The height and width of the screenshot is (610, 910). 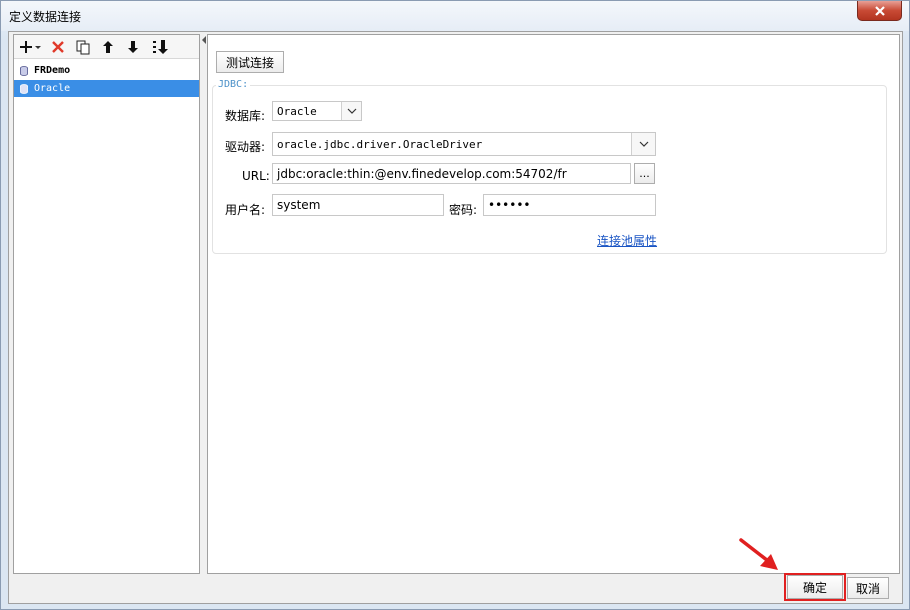 I want to click on username-label: 用户名:, so click(x=245, y=210).